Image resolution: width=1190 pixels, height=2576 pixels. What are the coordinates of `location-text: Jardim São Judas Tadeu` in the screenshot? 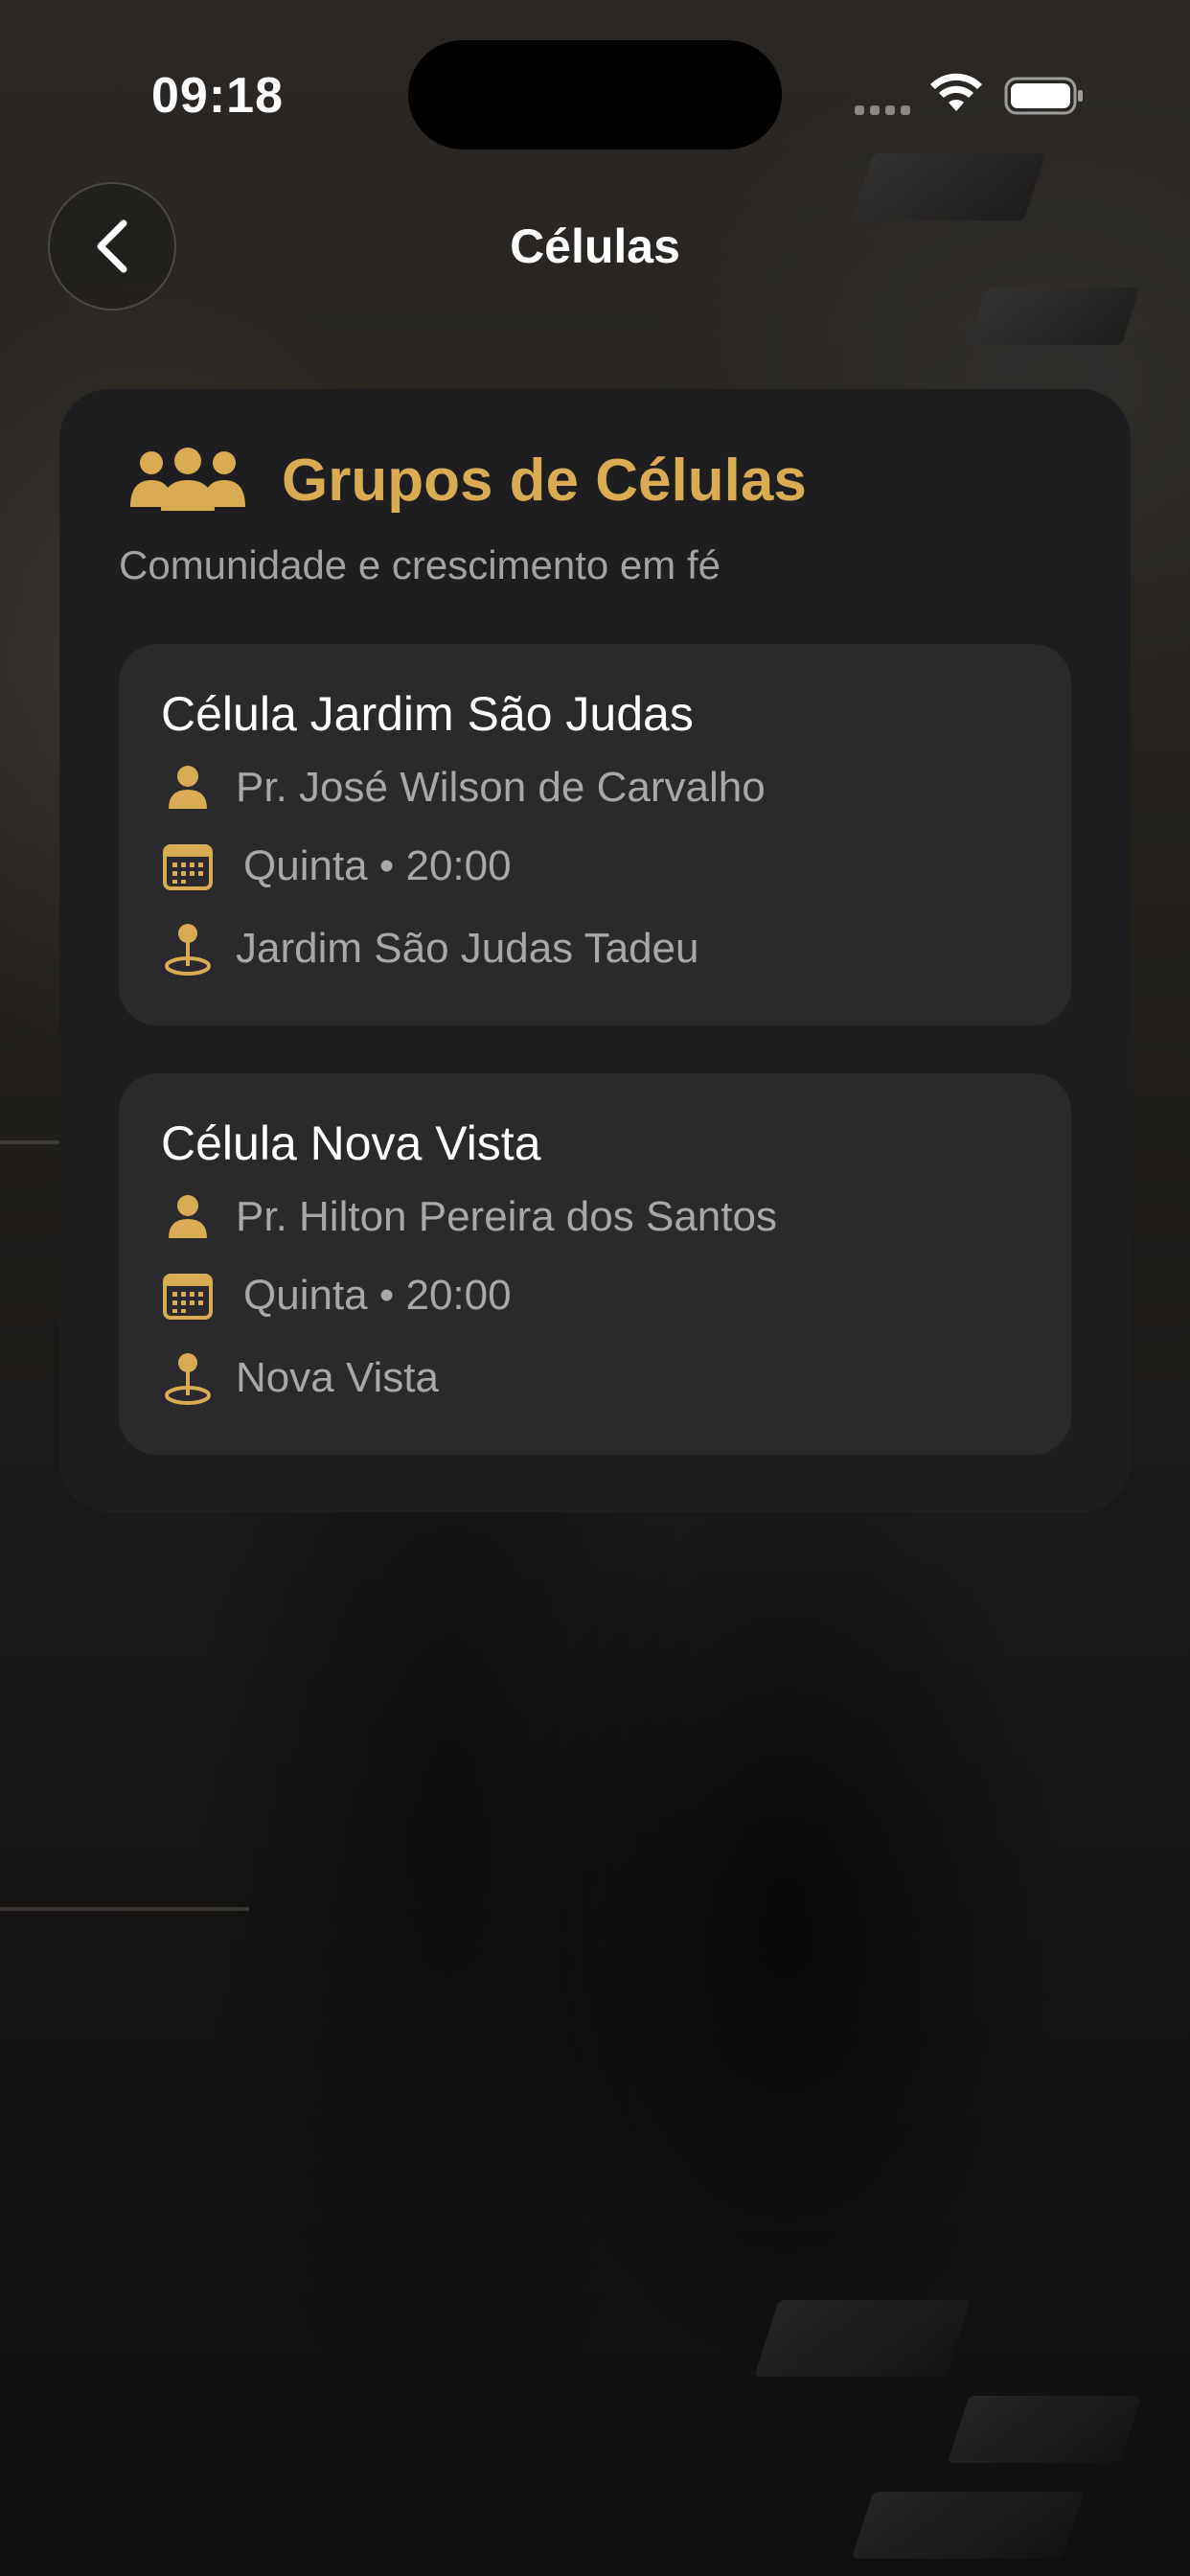 It's located at (468, 948).